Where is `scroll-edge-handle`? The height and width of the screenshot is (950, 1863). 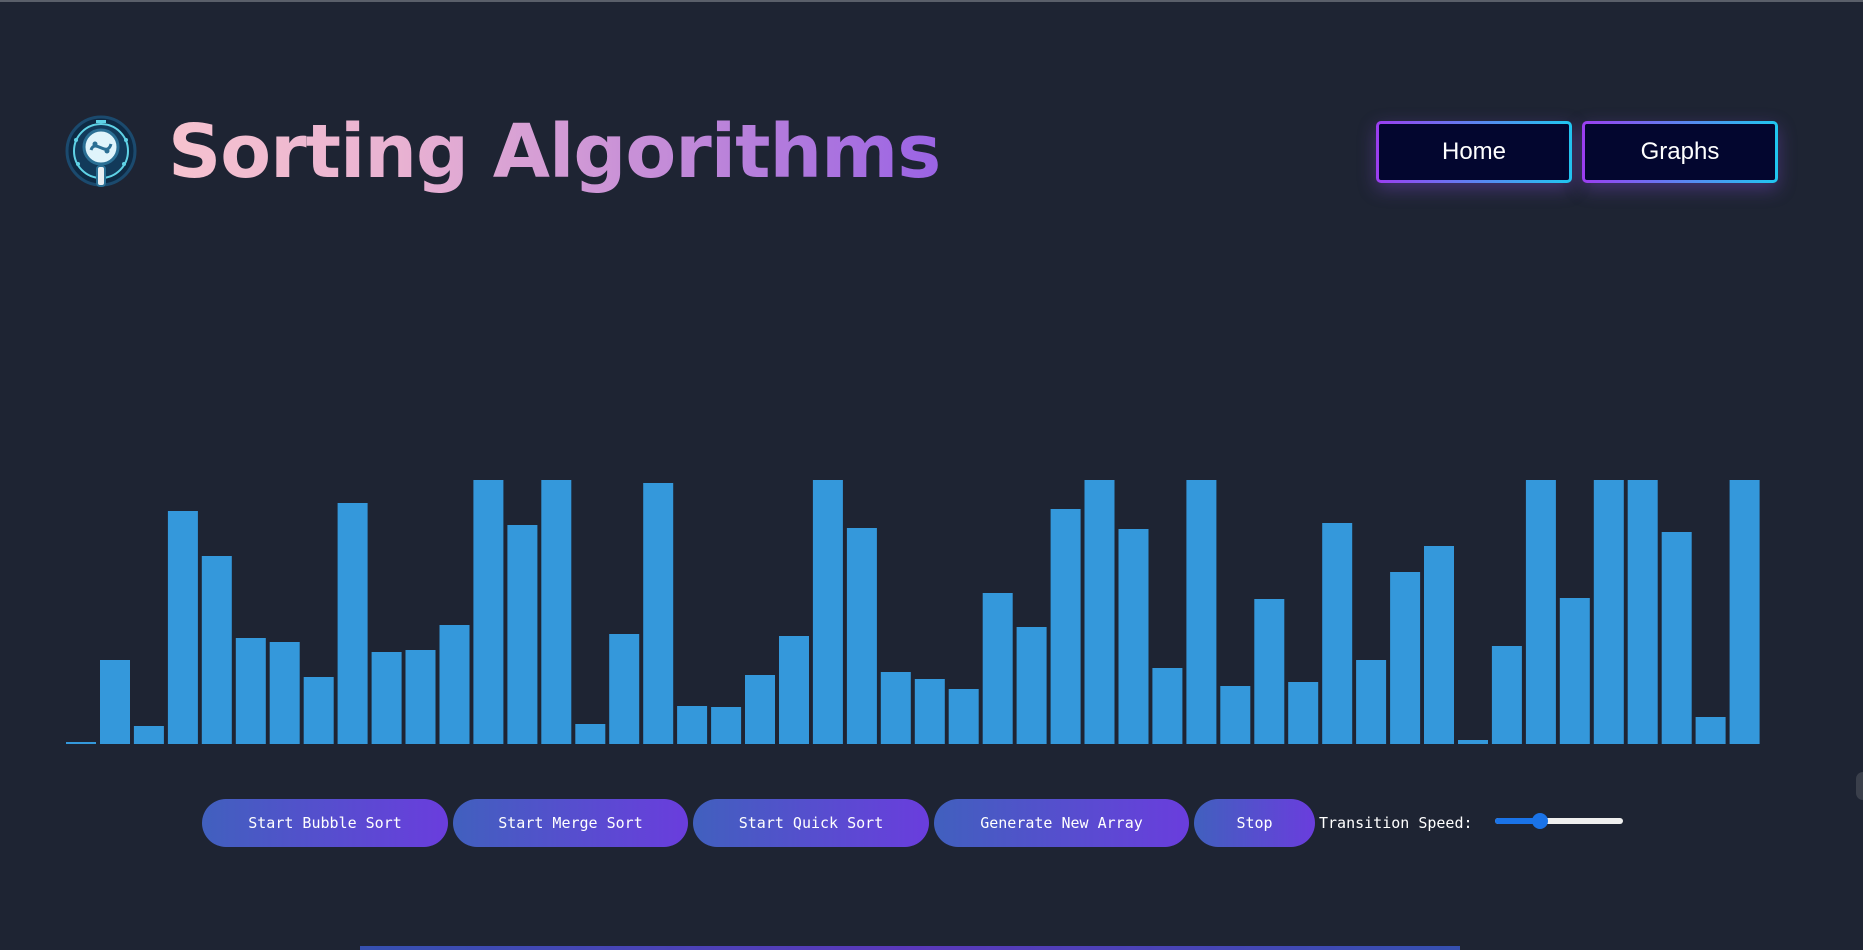
scroll-edge-handle is located at coordinates (1859, 786).